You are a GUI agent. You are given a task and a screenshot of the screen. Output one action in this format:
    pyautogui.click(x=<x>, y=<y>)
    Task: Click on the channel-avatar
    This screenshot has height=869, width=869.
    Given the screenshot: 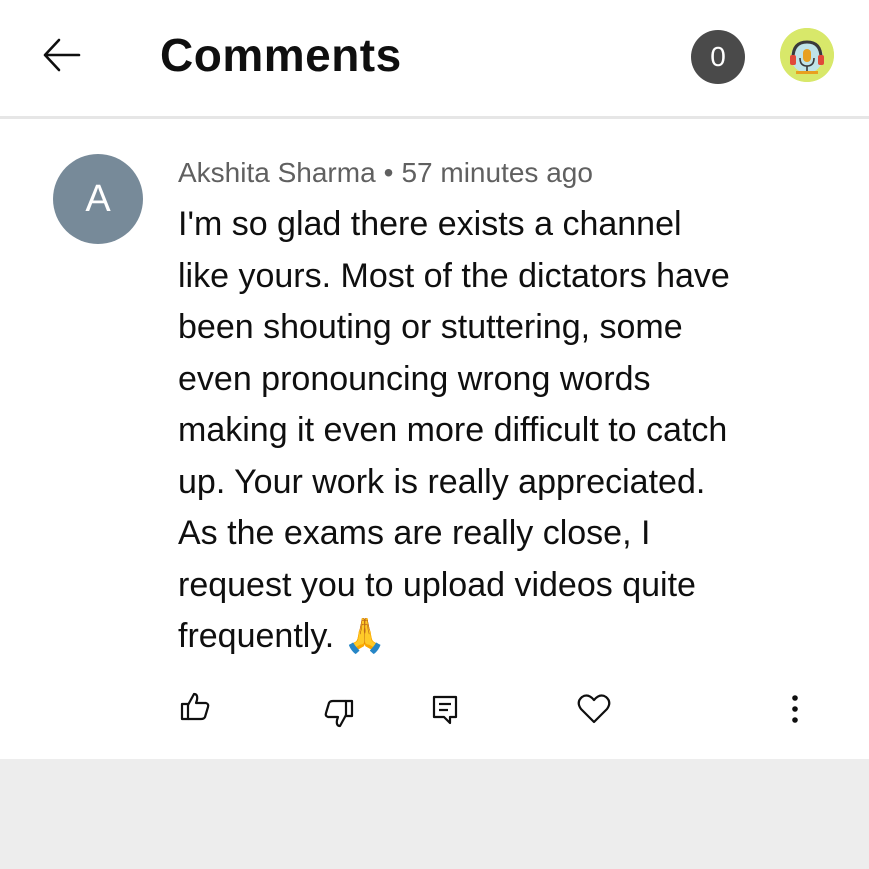 What is the action you would take?
    pyautogui.click(x=807, y=55)
    